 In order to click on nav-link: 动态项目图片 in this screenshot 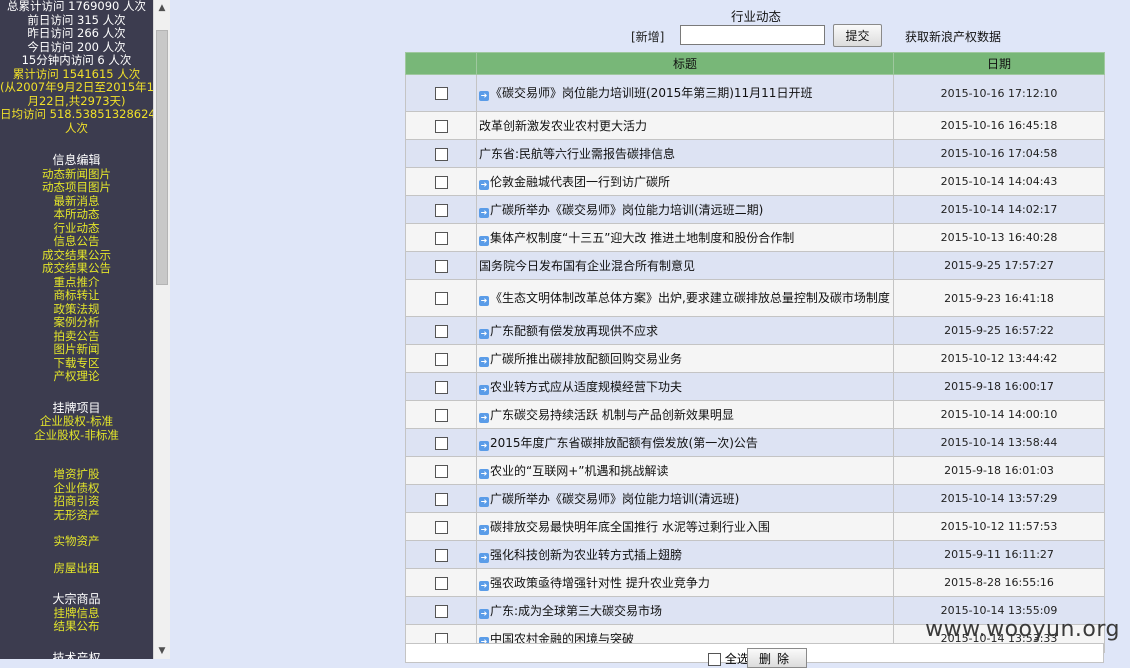, I will do `click(76, 187)`.